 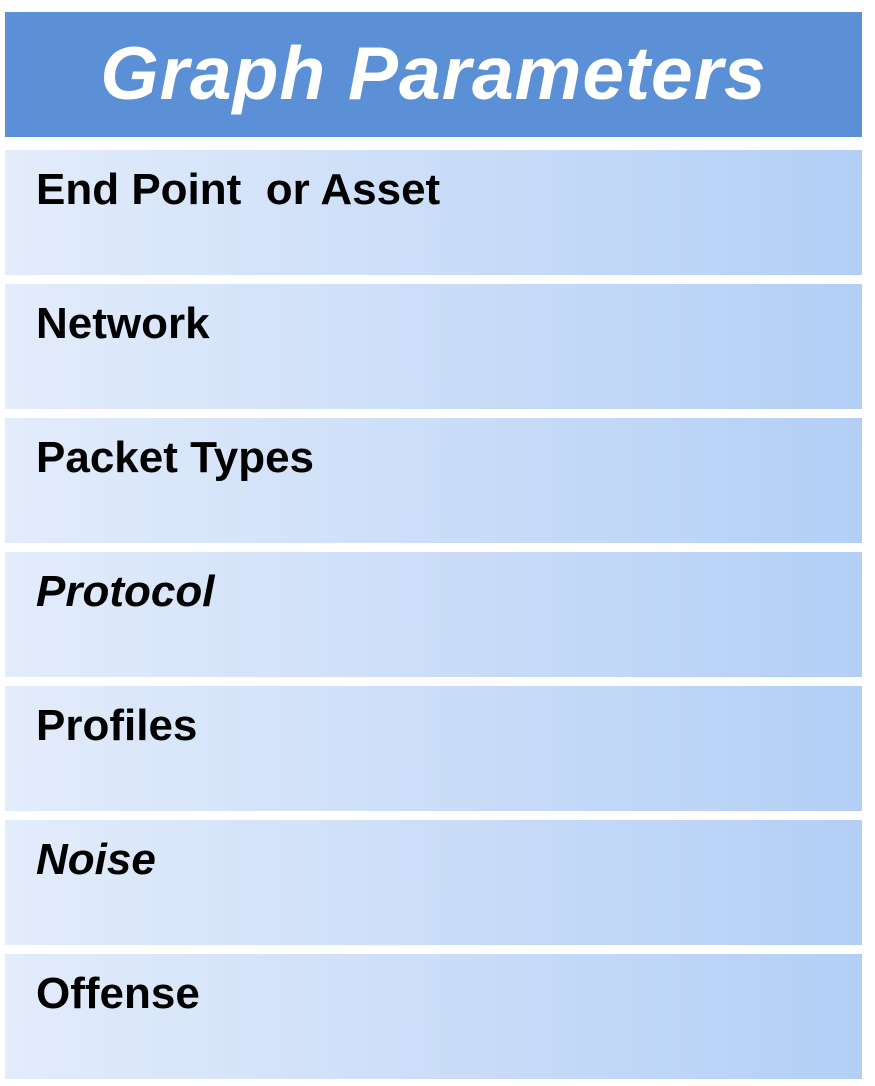 What do you see at coordinates (118, 993) in the screenshot?
I see `parameter-label: Offense` at bounding box center [118, 993].